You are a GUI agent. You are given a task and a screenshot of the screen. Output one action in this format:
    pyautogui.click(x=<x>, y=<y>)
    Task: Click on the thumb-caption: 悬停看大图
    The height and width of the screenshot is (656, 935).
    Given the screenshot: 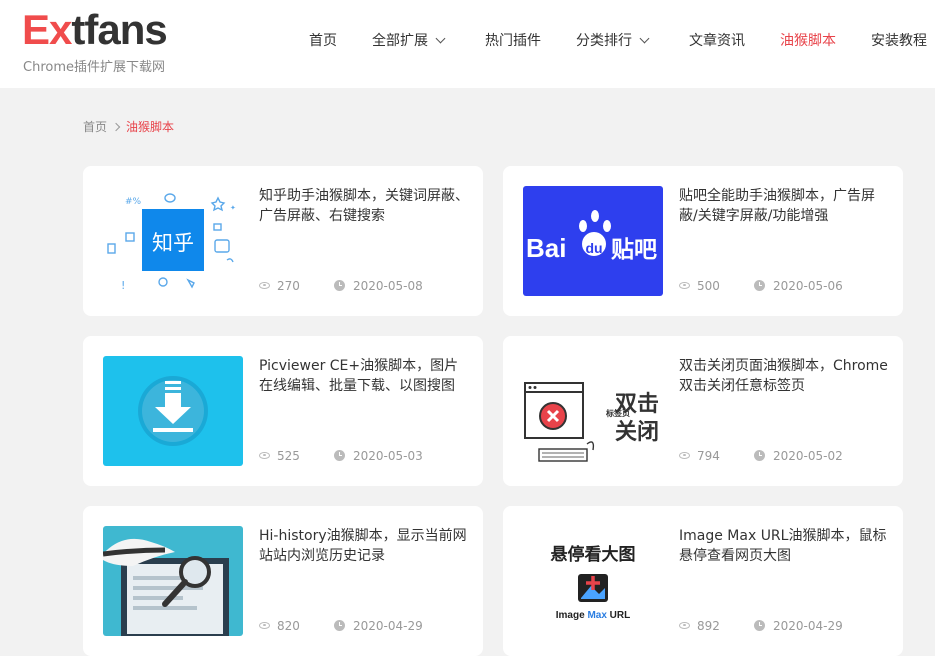 What is the action you would take?
    pyautogui.click(x=593, y=554)
    